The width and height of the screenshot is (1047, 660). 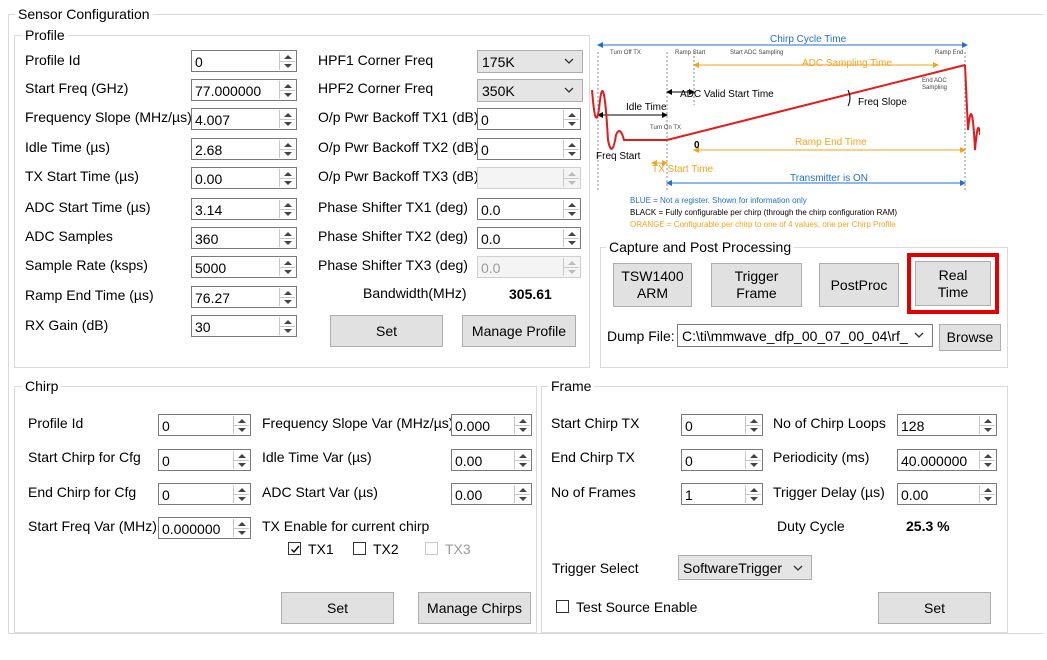 What do you see at coordinates (358, 423) in the screenshot?
I see `freq-slope-var-label: Frequency Slope Var (MHz/µs)` at bounding box center [358, 423].